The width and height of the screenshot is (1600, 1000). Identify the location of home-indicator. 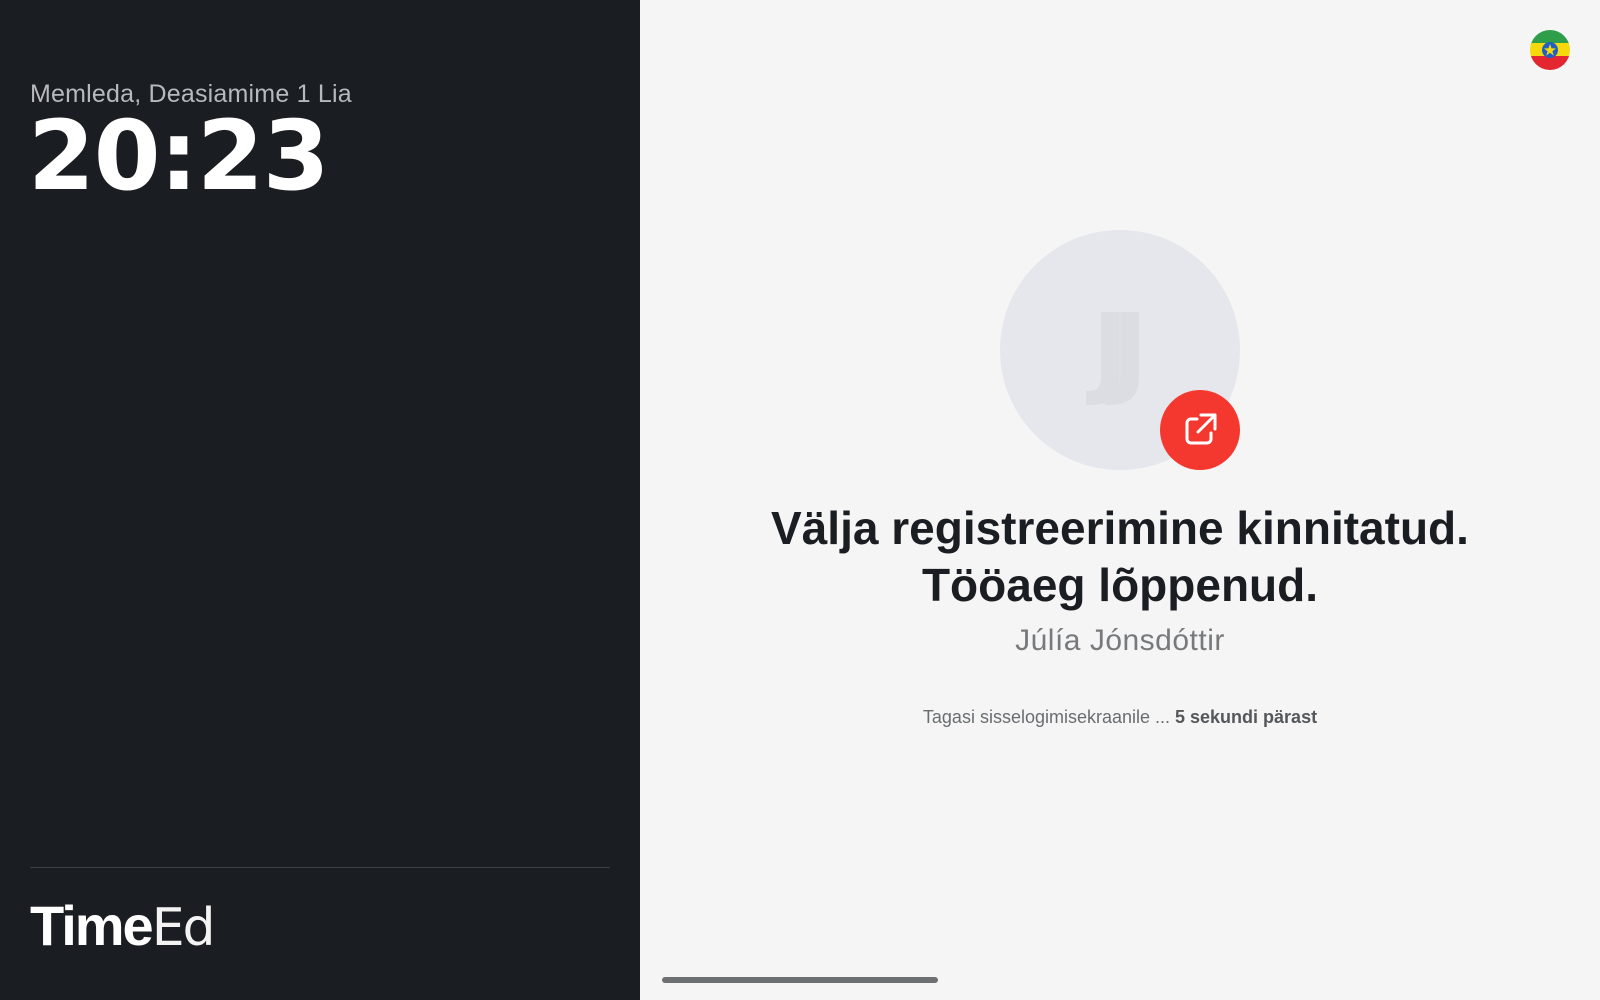
(800, 980).